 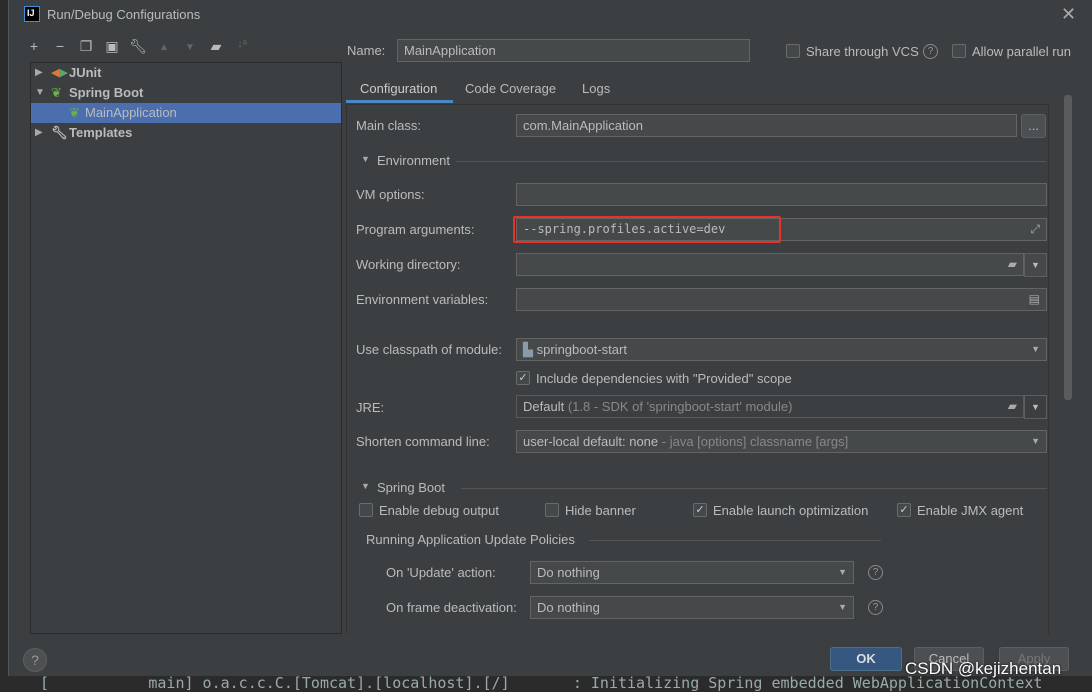 I want to click on tree-item-templates: ▶ 🔧︎ Templates, so click(x=186, y=133).